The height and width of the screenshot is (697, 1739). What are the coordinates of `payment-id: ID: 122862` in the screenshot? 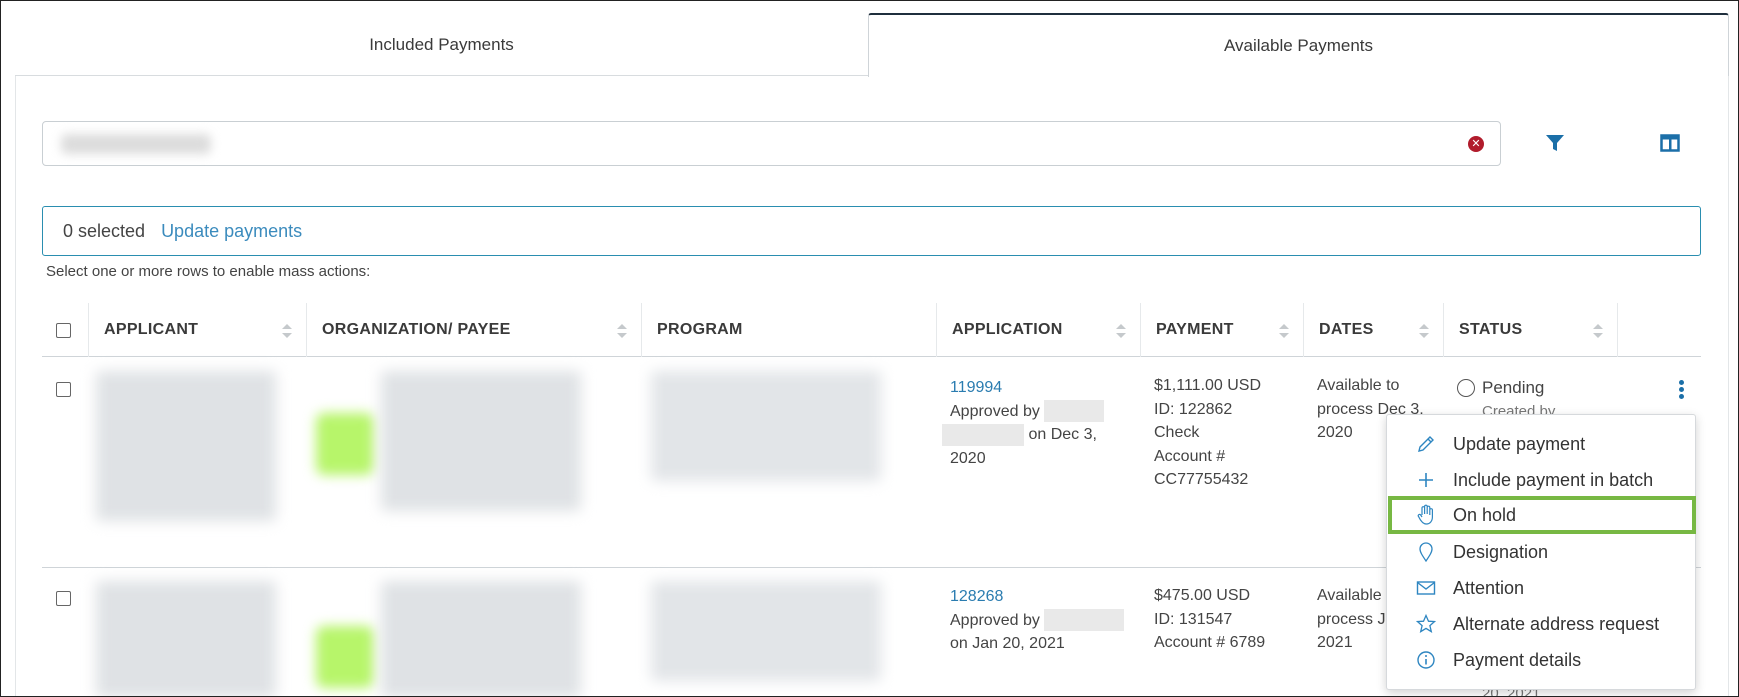 It's located at (1193, 409).